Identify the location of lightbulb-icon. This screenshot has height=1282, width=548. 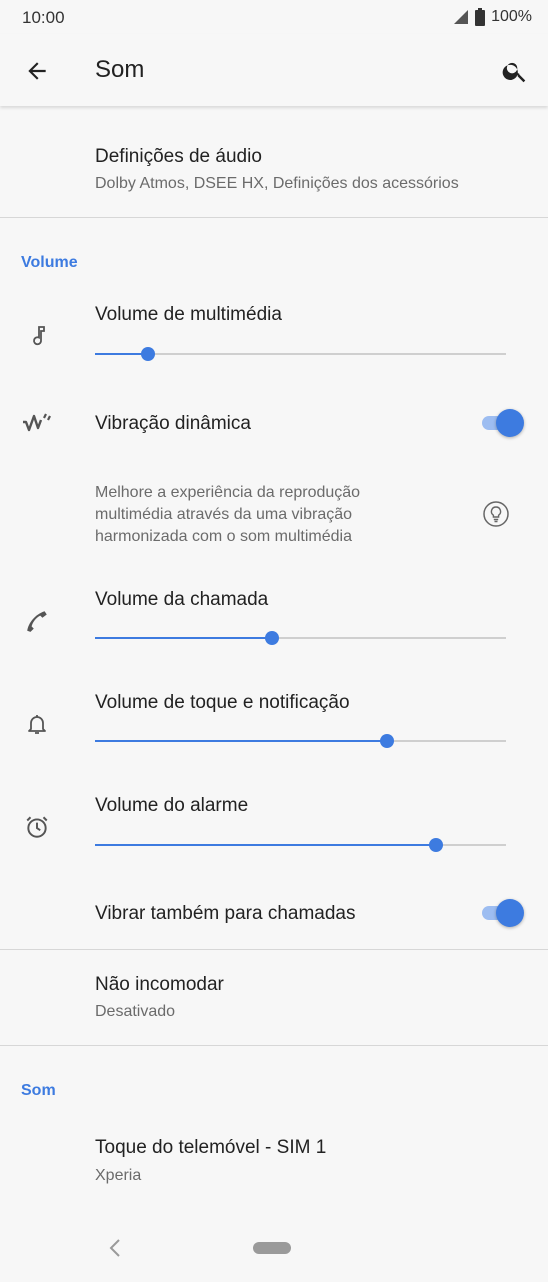
(496, 514).